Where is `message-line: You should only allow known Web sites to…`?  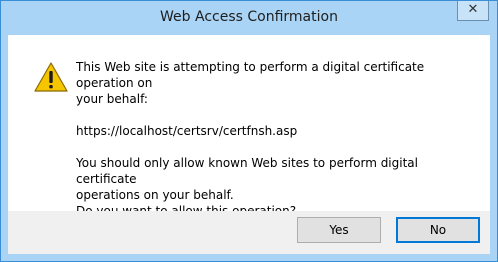
message-line: You should only allow known Web sites to… is located at coordinates (247, 171).